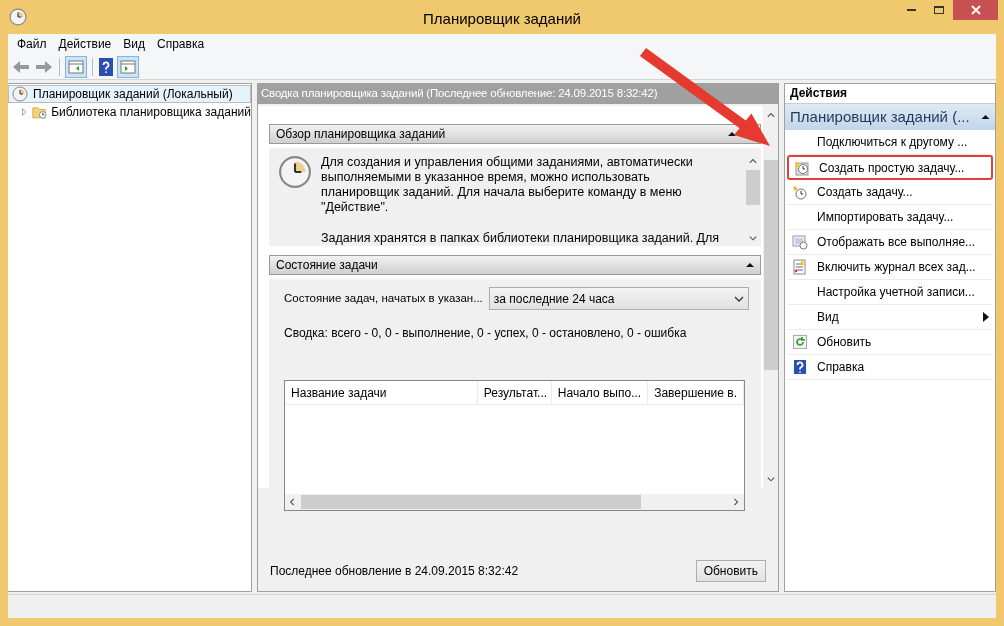 This screenshot has width=1004, height=626. I want to click on refresh-button: Обновить, so click(730, 571).